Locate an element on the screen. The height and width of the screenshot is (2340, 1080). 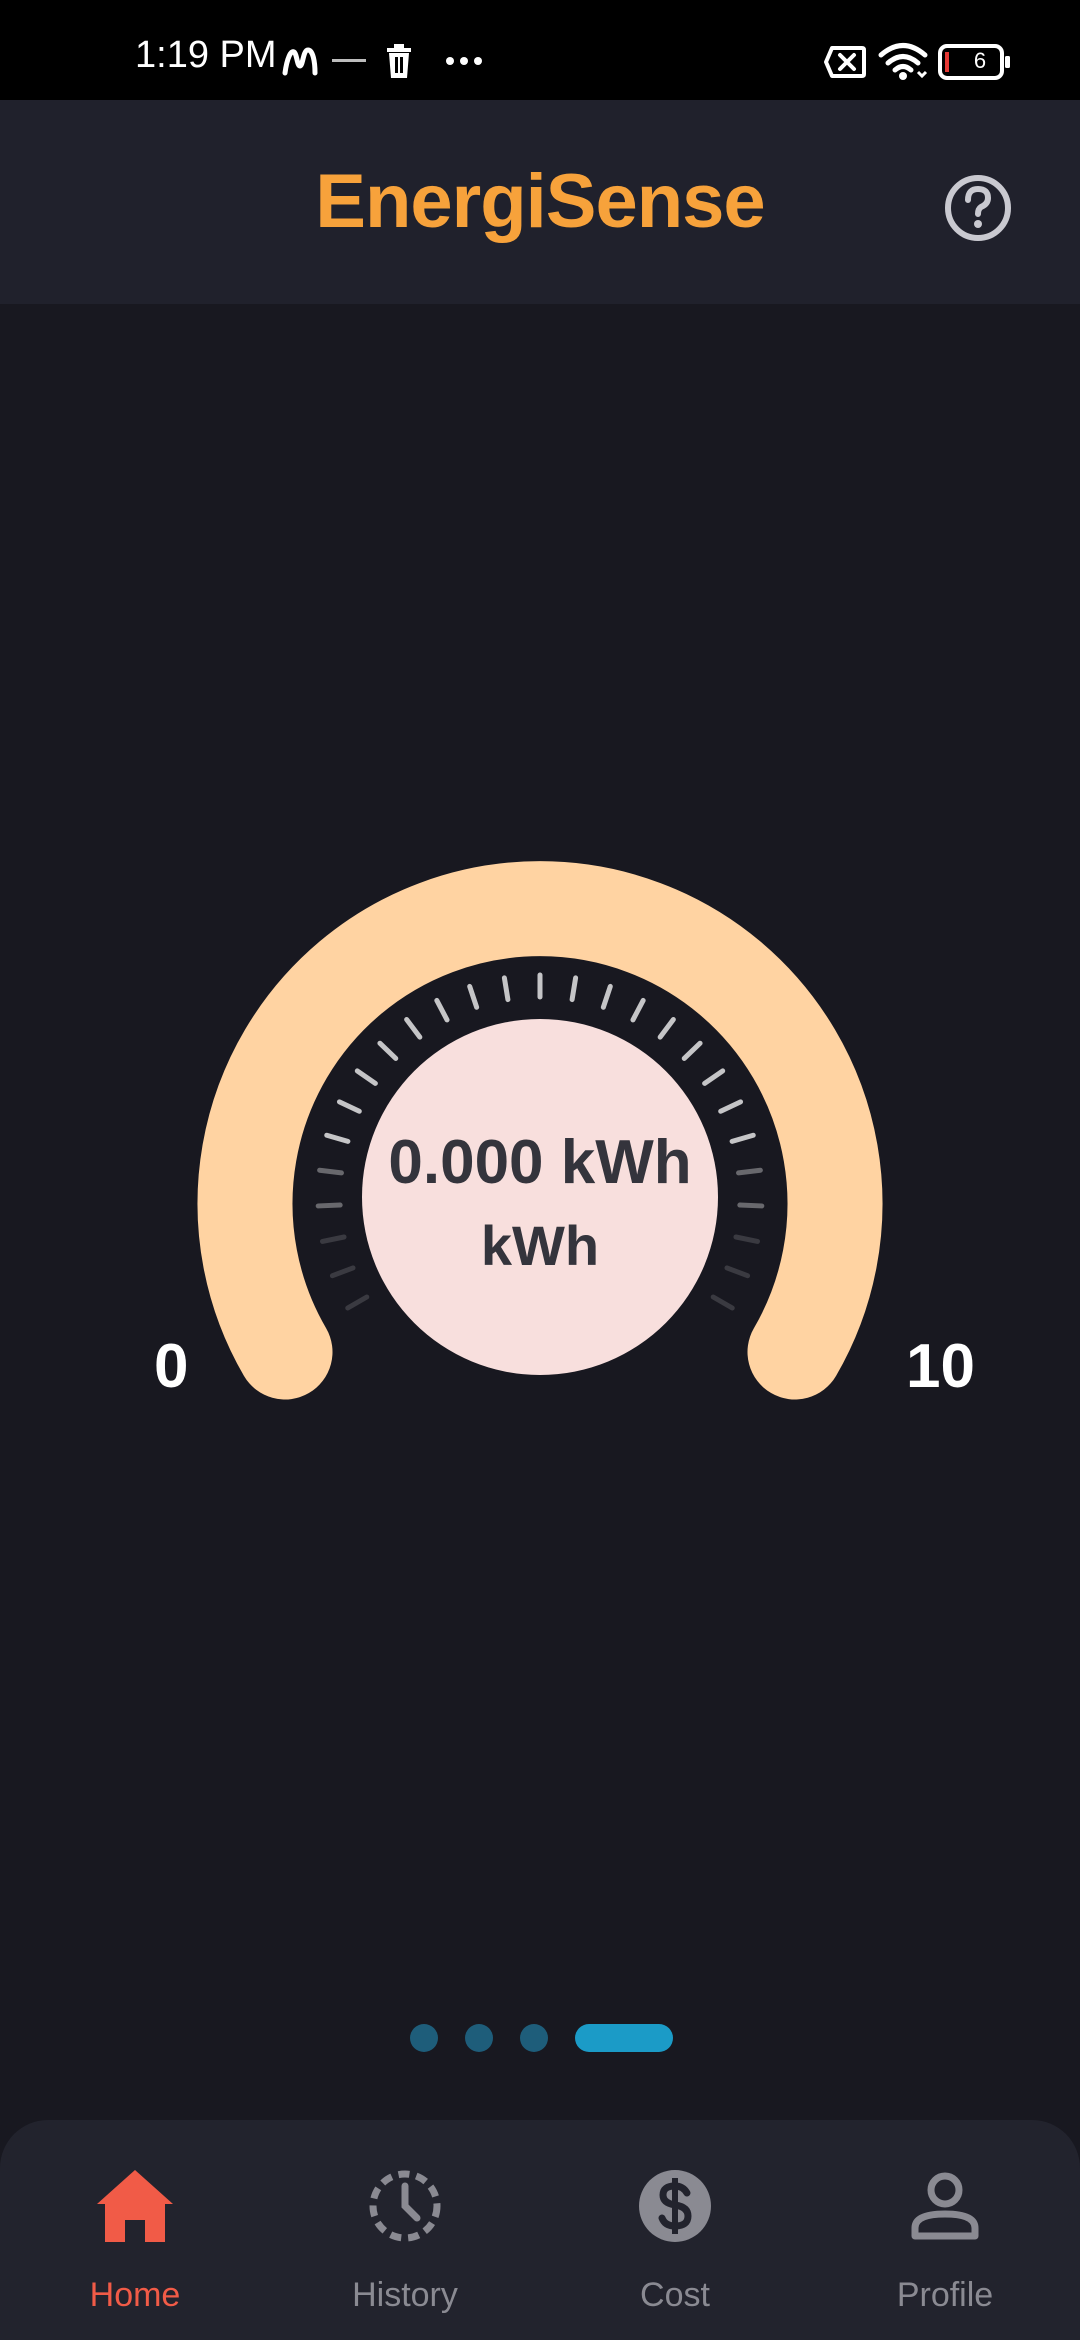
nav-home-label: Home is located at coordinates (135, 2295).